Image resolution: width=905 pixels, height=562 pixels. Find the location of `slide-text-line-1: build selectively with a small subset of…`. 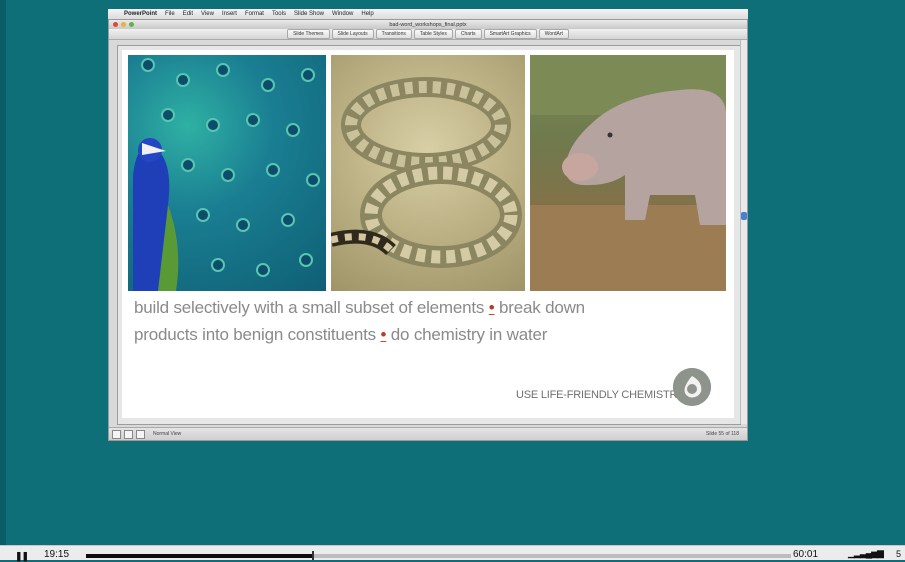

slide-text-line-1: build selectively with a small subset of… is located at coordinates (359, 308).